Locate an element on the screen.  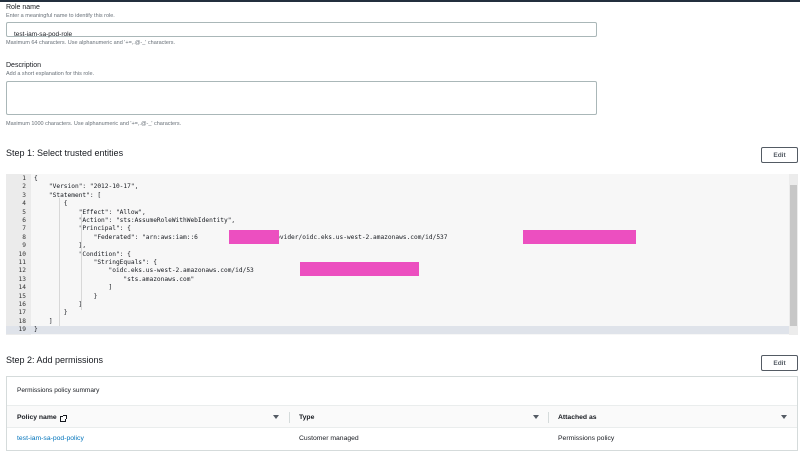
step2-title: Step 2: Add permissions is located at coordinates (55, 360).